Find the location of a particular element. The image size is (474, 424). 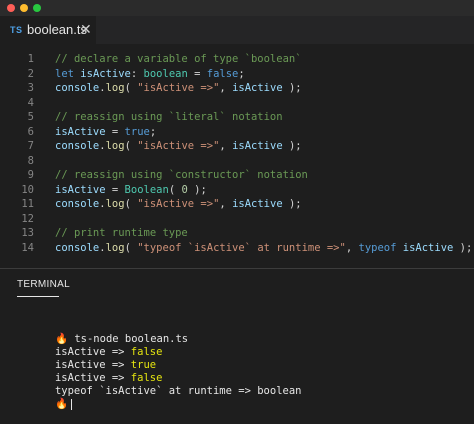

terminal-prompt-line: 🔥 is located at coordinates (45, 397).